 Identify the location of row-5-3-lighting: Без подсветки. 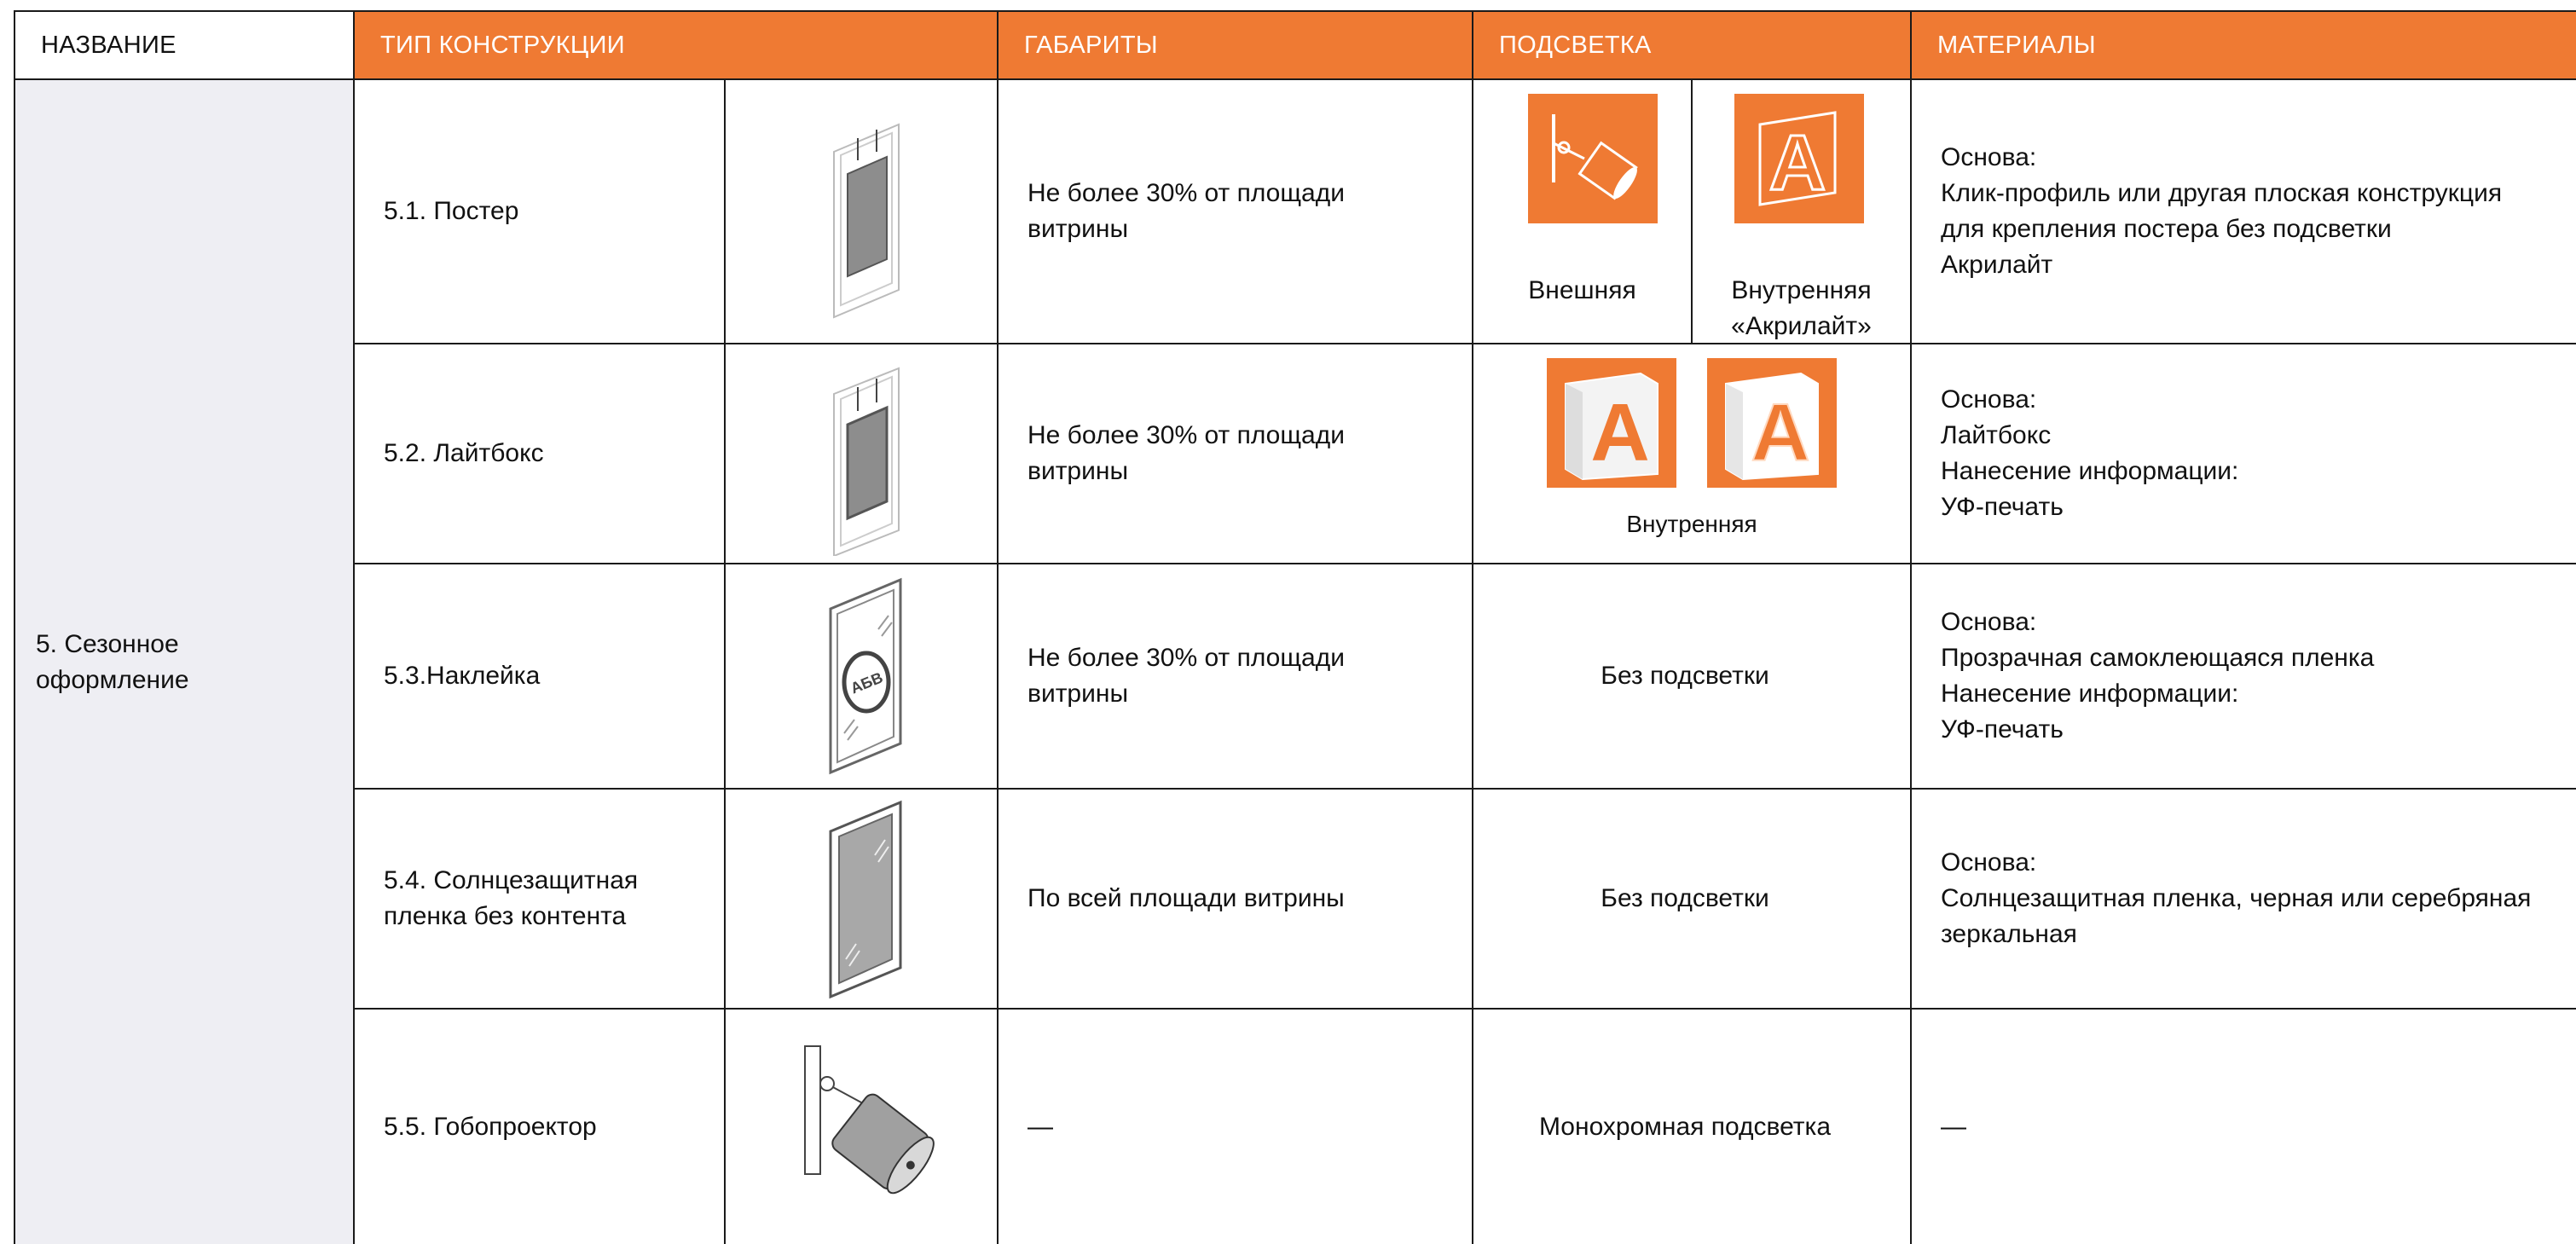
(1692, 677).